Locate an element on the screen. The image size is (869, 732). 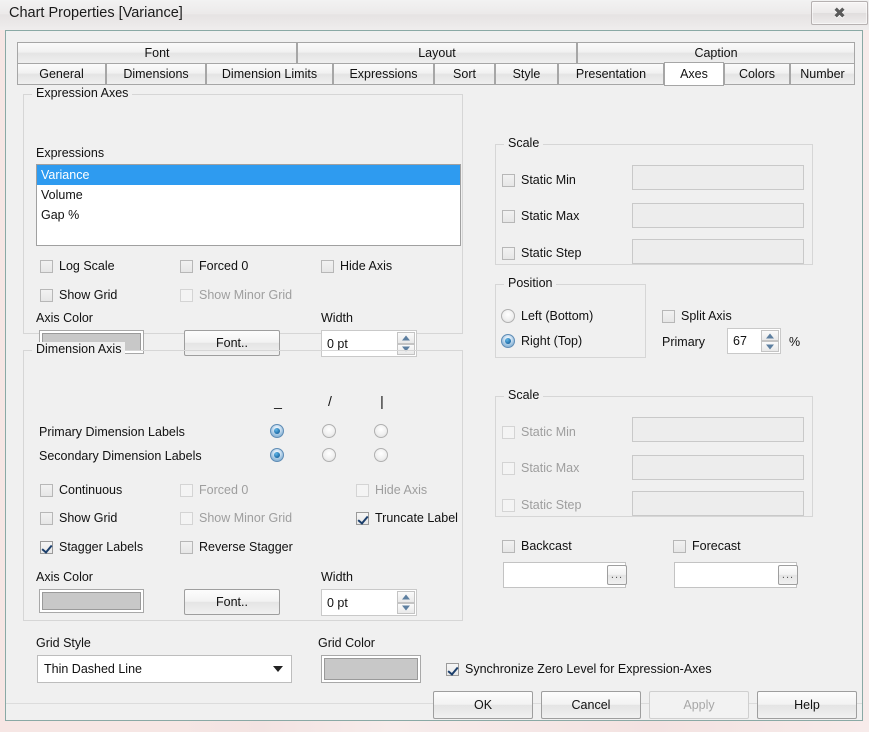
radio-primary-diagonal is located at coordinates (332, 431).